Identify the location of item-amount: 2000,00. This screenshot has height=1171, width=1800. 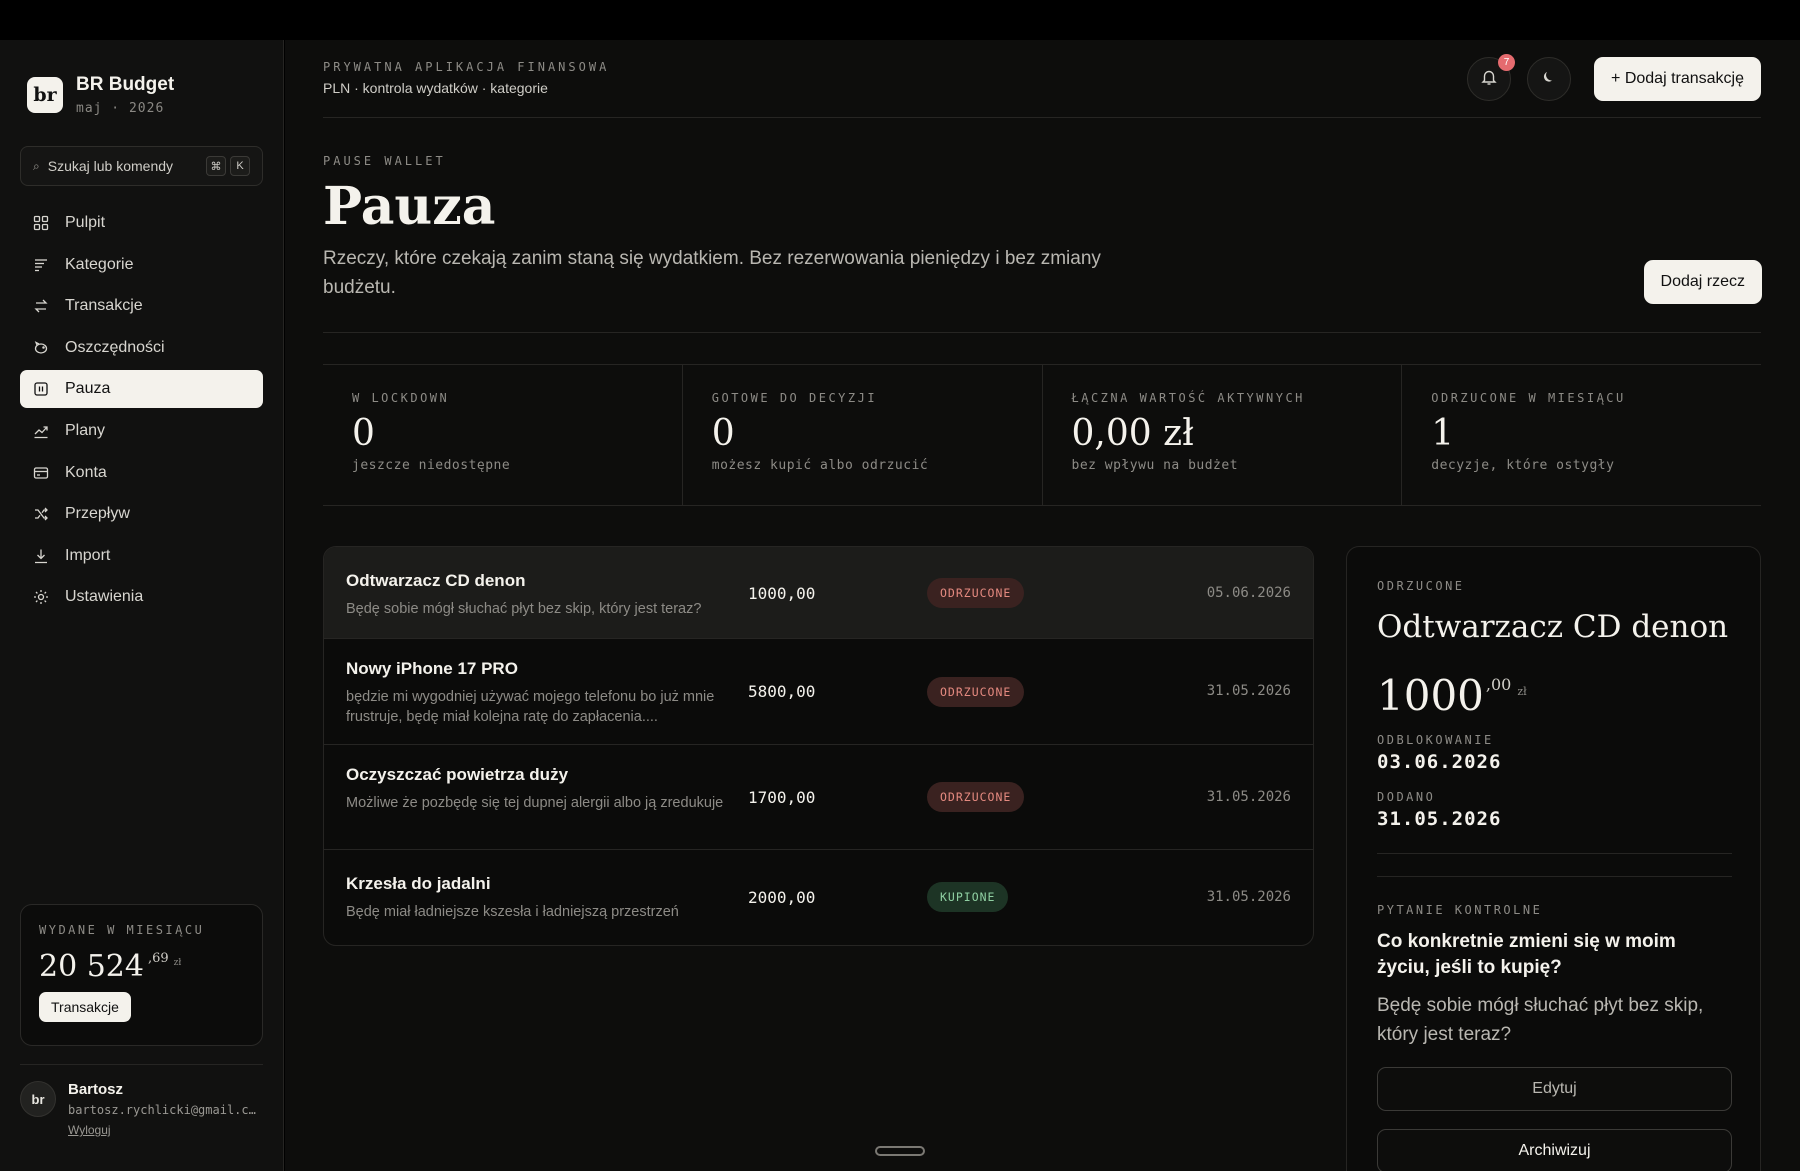
(782, 897).